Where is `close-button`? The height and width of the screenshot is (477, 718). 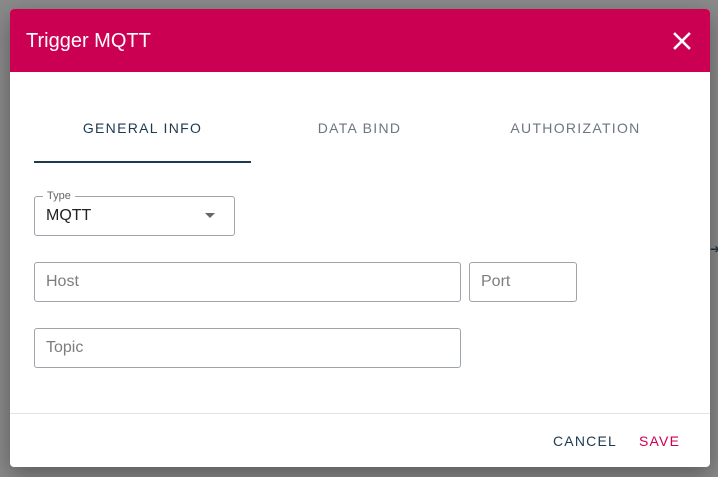
close-button is located at coordinates (682, 41).